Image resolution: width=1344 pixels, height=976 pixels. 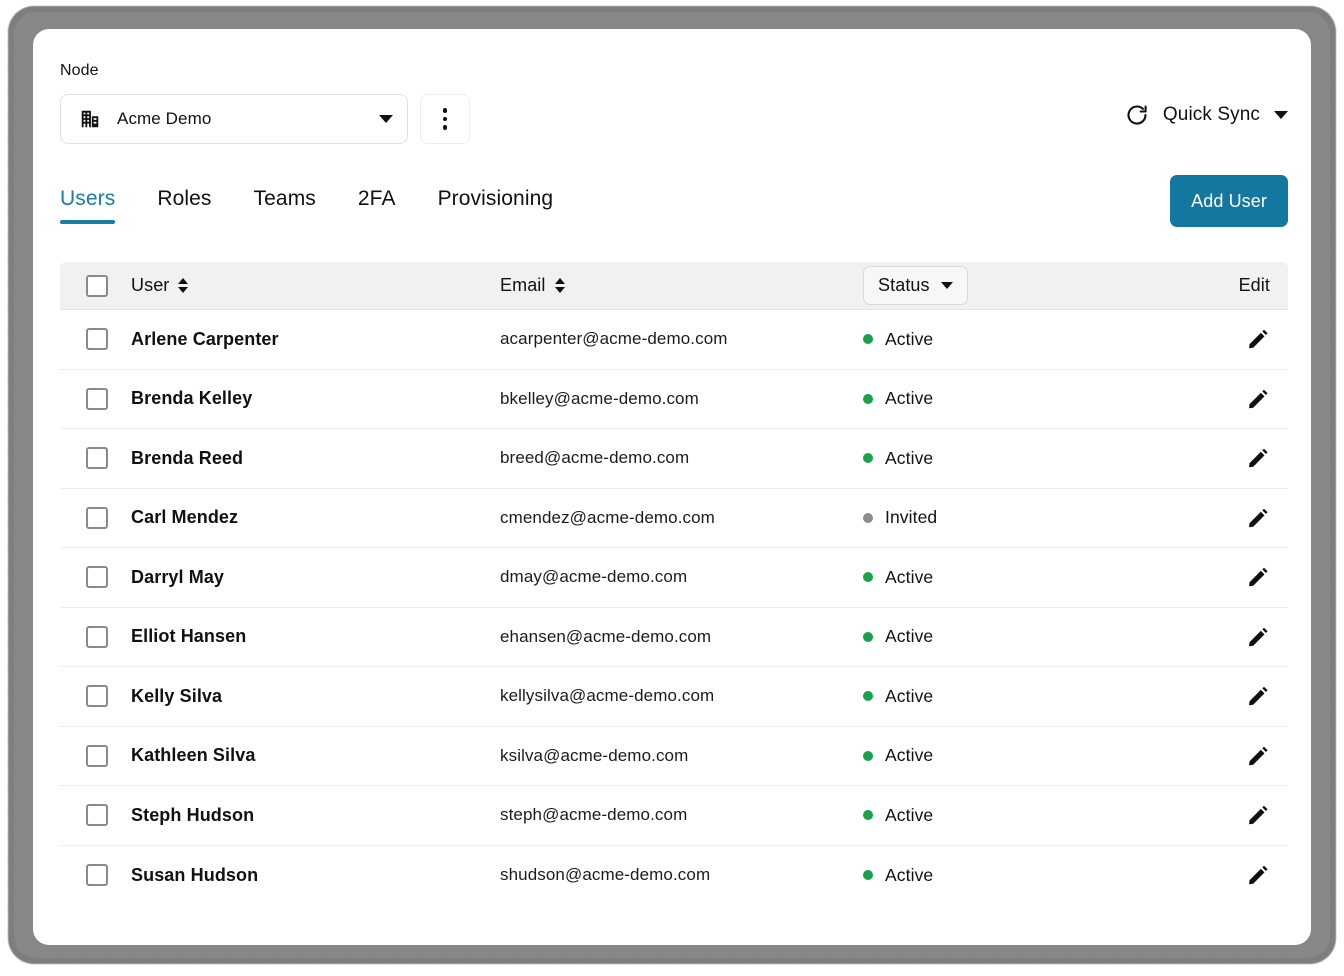 What do you see at coordinates (445, 119) in the screenshot?
I see `node-more-options-button` at bounding box center [445, 119].